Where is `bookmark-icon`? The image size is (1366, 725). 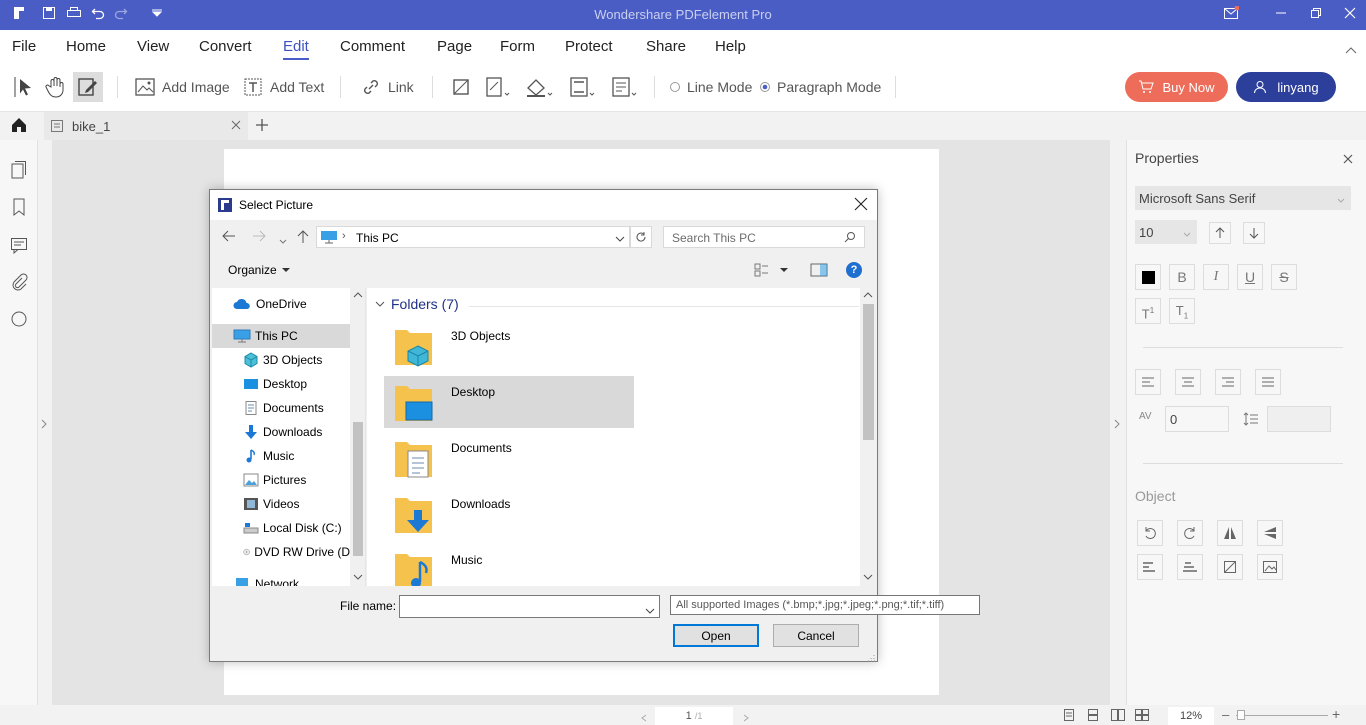
bookmark-icon is located at coordinates (19, 207).